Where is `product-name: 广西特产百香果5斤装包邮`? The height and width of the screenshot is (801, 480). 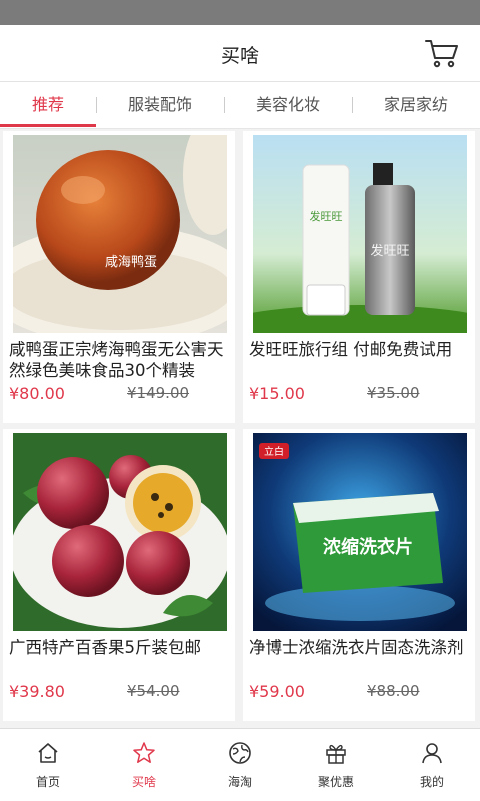
product-name: 广西特产百香果5斤装包邮 is located at coordinates (121, 659).